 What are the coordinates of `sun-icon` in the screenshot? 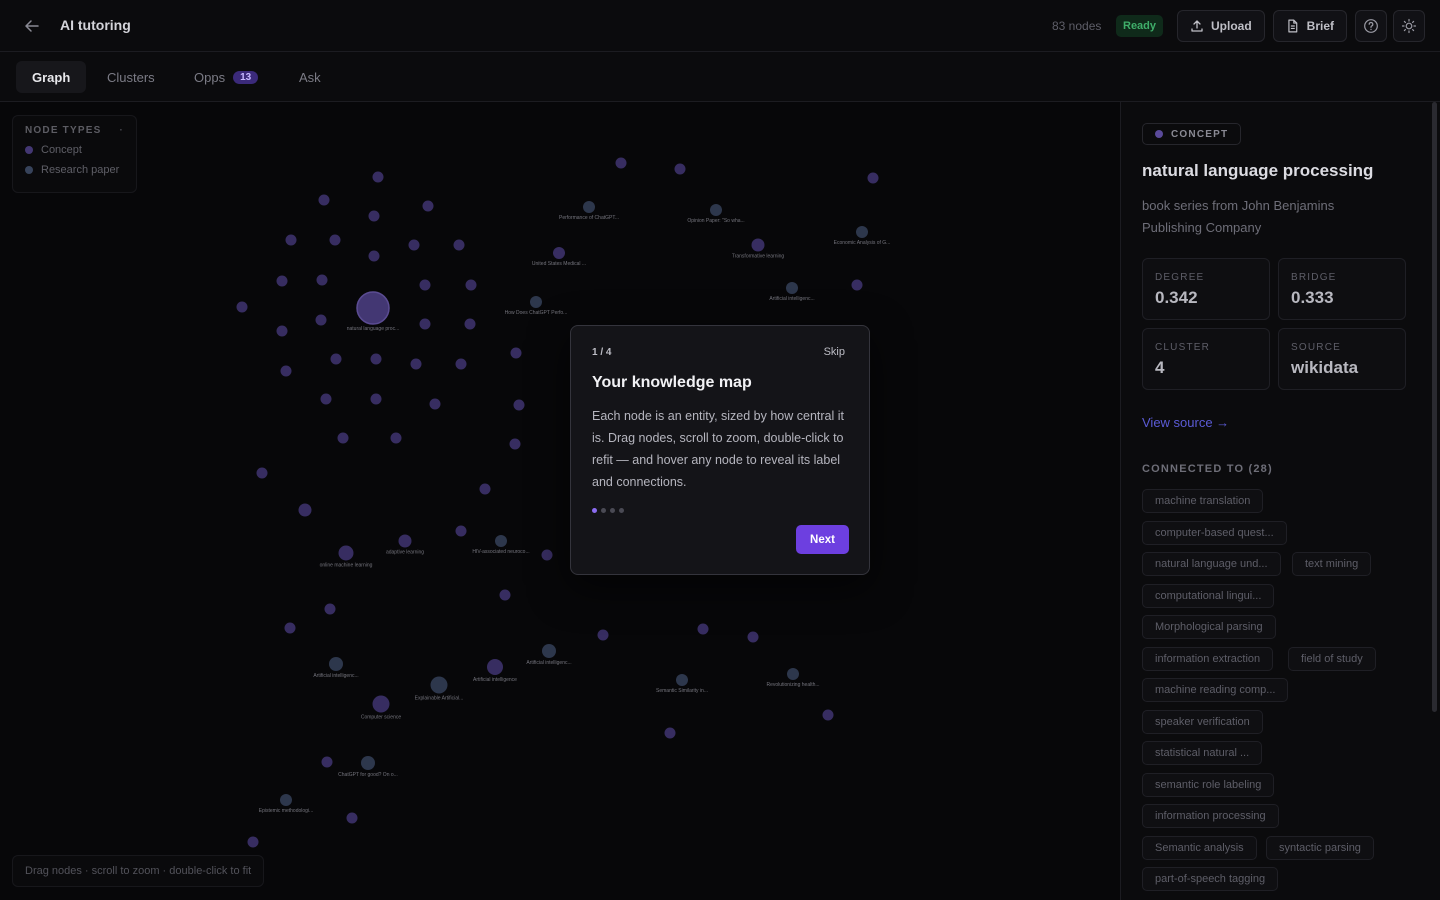 It's located at (1409, 26).